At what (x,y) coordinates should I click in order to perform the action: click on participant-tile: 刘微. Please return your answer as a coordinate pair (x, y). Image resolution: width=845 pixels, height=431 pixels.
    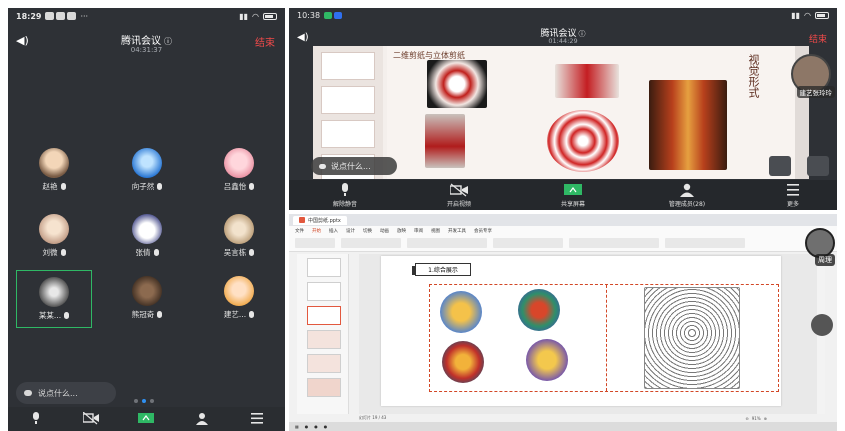
    Looking at the image, I should click on (54, 234).